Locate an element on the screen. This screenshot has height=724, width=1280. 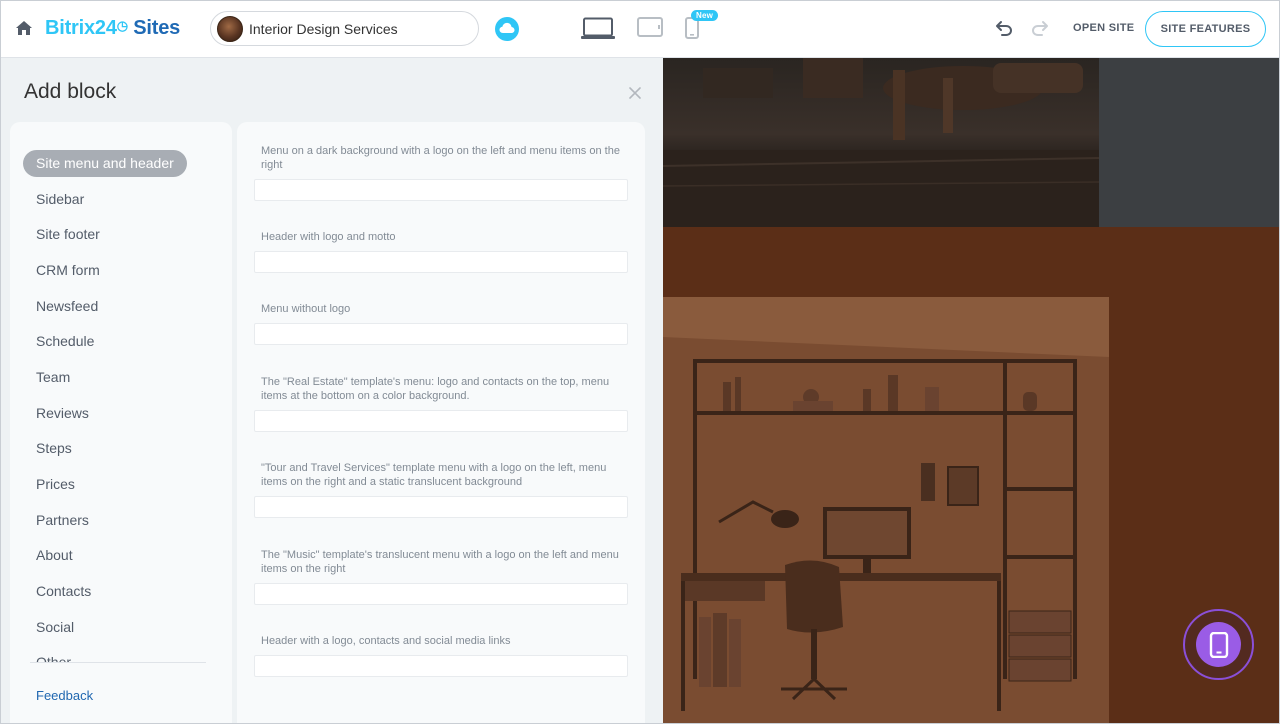
clock-icon: ◷ is located at coordinates (122, 25).